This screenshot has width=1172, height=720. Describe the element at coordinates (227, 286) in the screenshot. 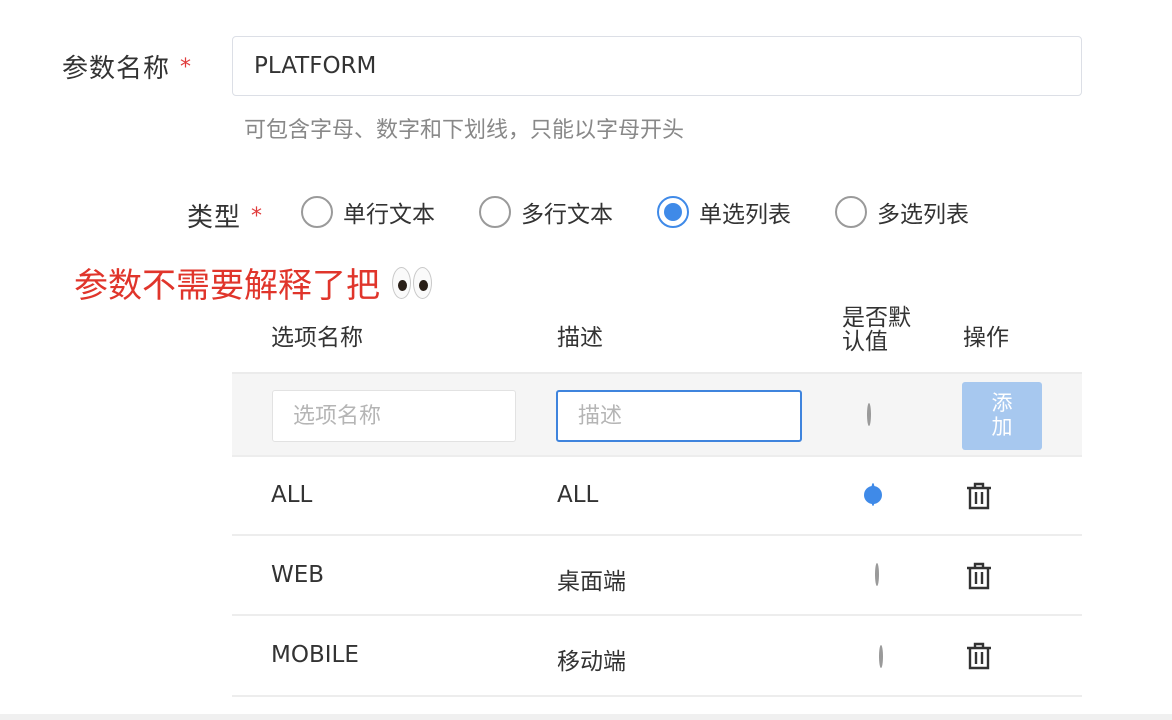

I see `annotation-text: 参数不需要解释了把` at that location.